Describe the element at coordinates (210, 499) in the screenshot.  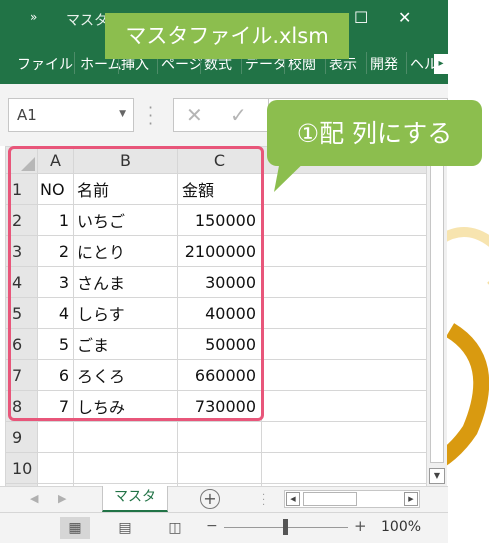
I see `add-sheet-button: +` at that location.